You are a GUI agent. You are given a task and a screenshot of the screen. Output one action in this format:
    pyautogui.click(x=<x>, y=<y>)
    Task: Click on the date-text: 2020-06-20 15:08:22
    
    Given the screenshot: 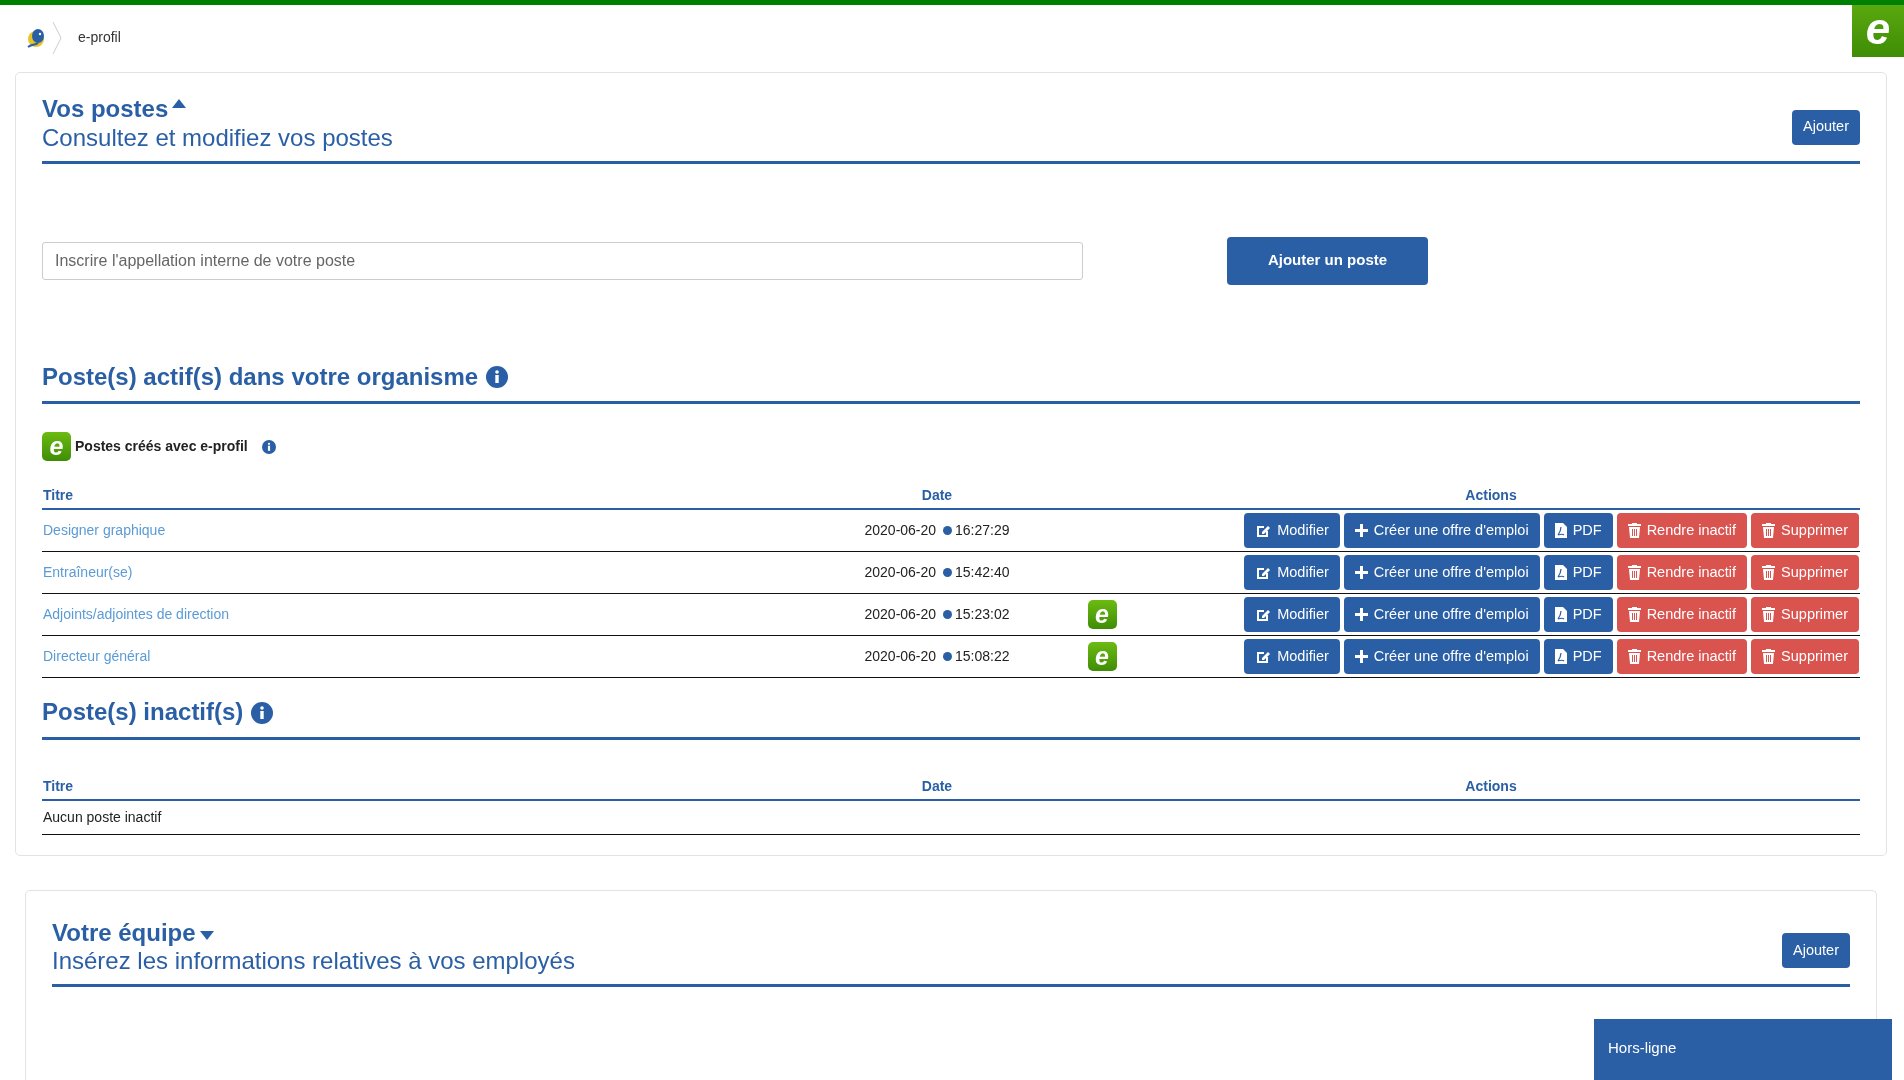 What is the action you would take?
    pyautogui.click(x=937, y=656)
    